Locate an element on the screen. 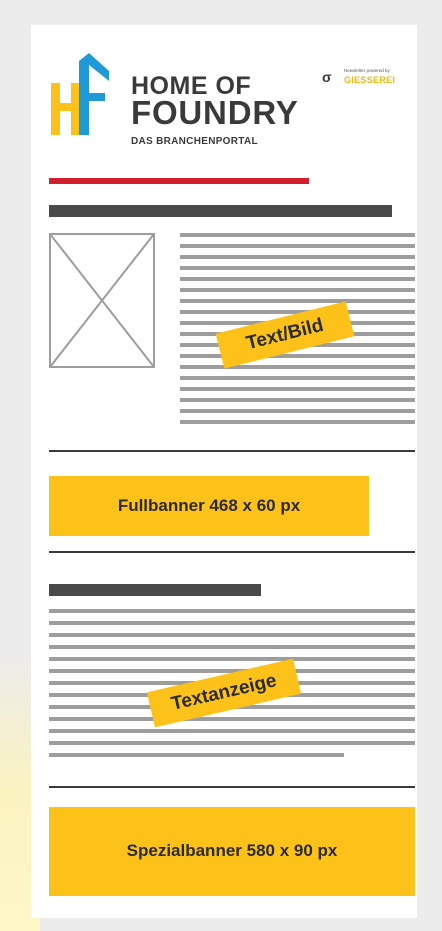  brand-line-2: FOUNDRY is located at coordinates (215, 112).